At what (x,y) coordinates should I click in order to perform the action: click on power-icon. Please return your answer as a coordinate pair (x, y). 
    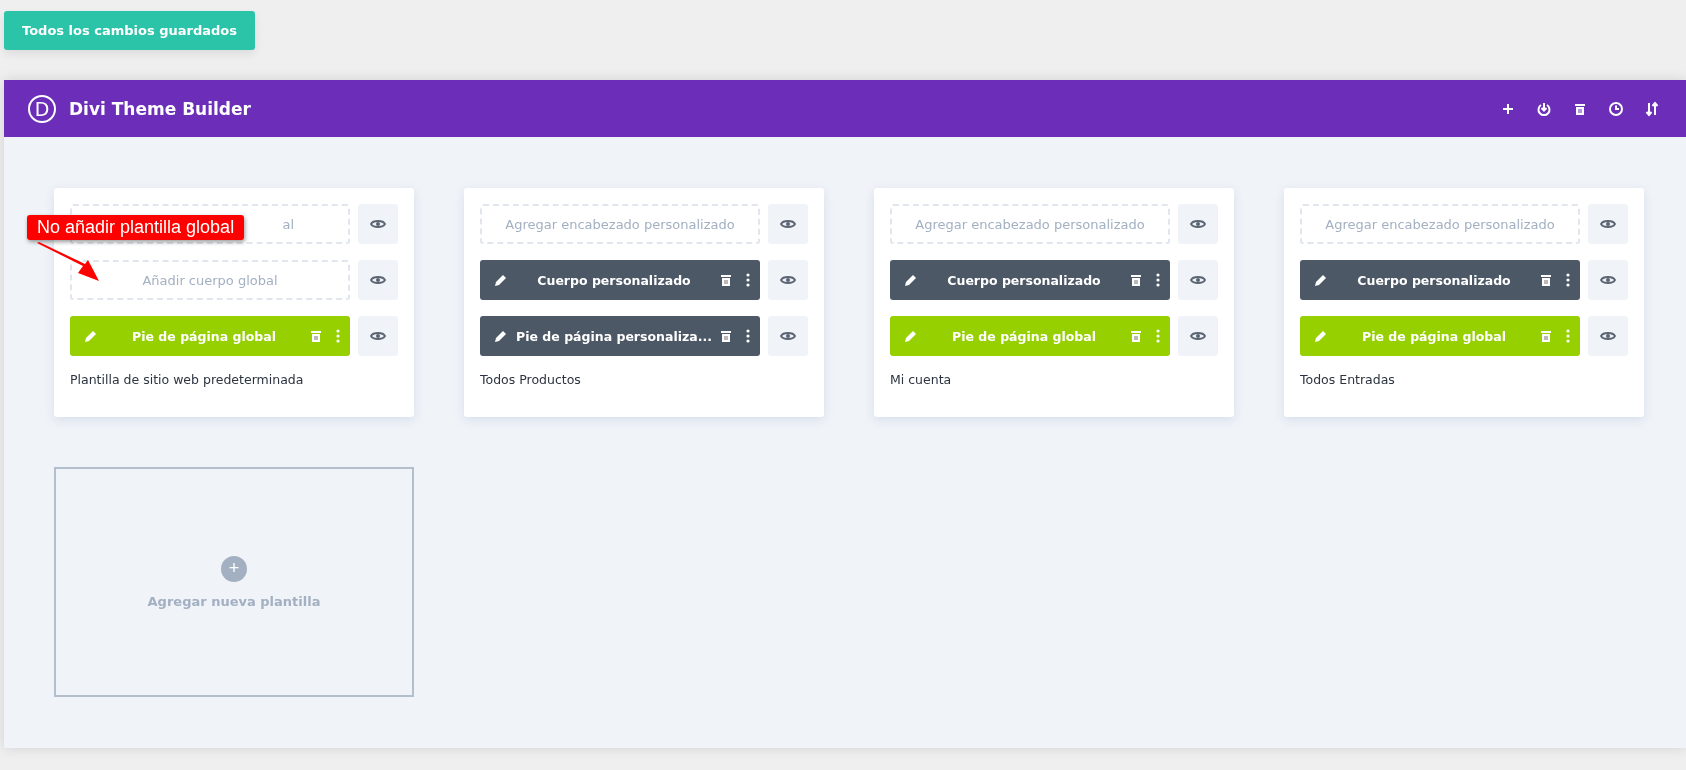
    Looking at the image, I should click on (1544, 108).